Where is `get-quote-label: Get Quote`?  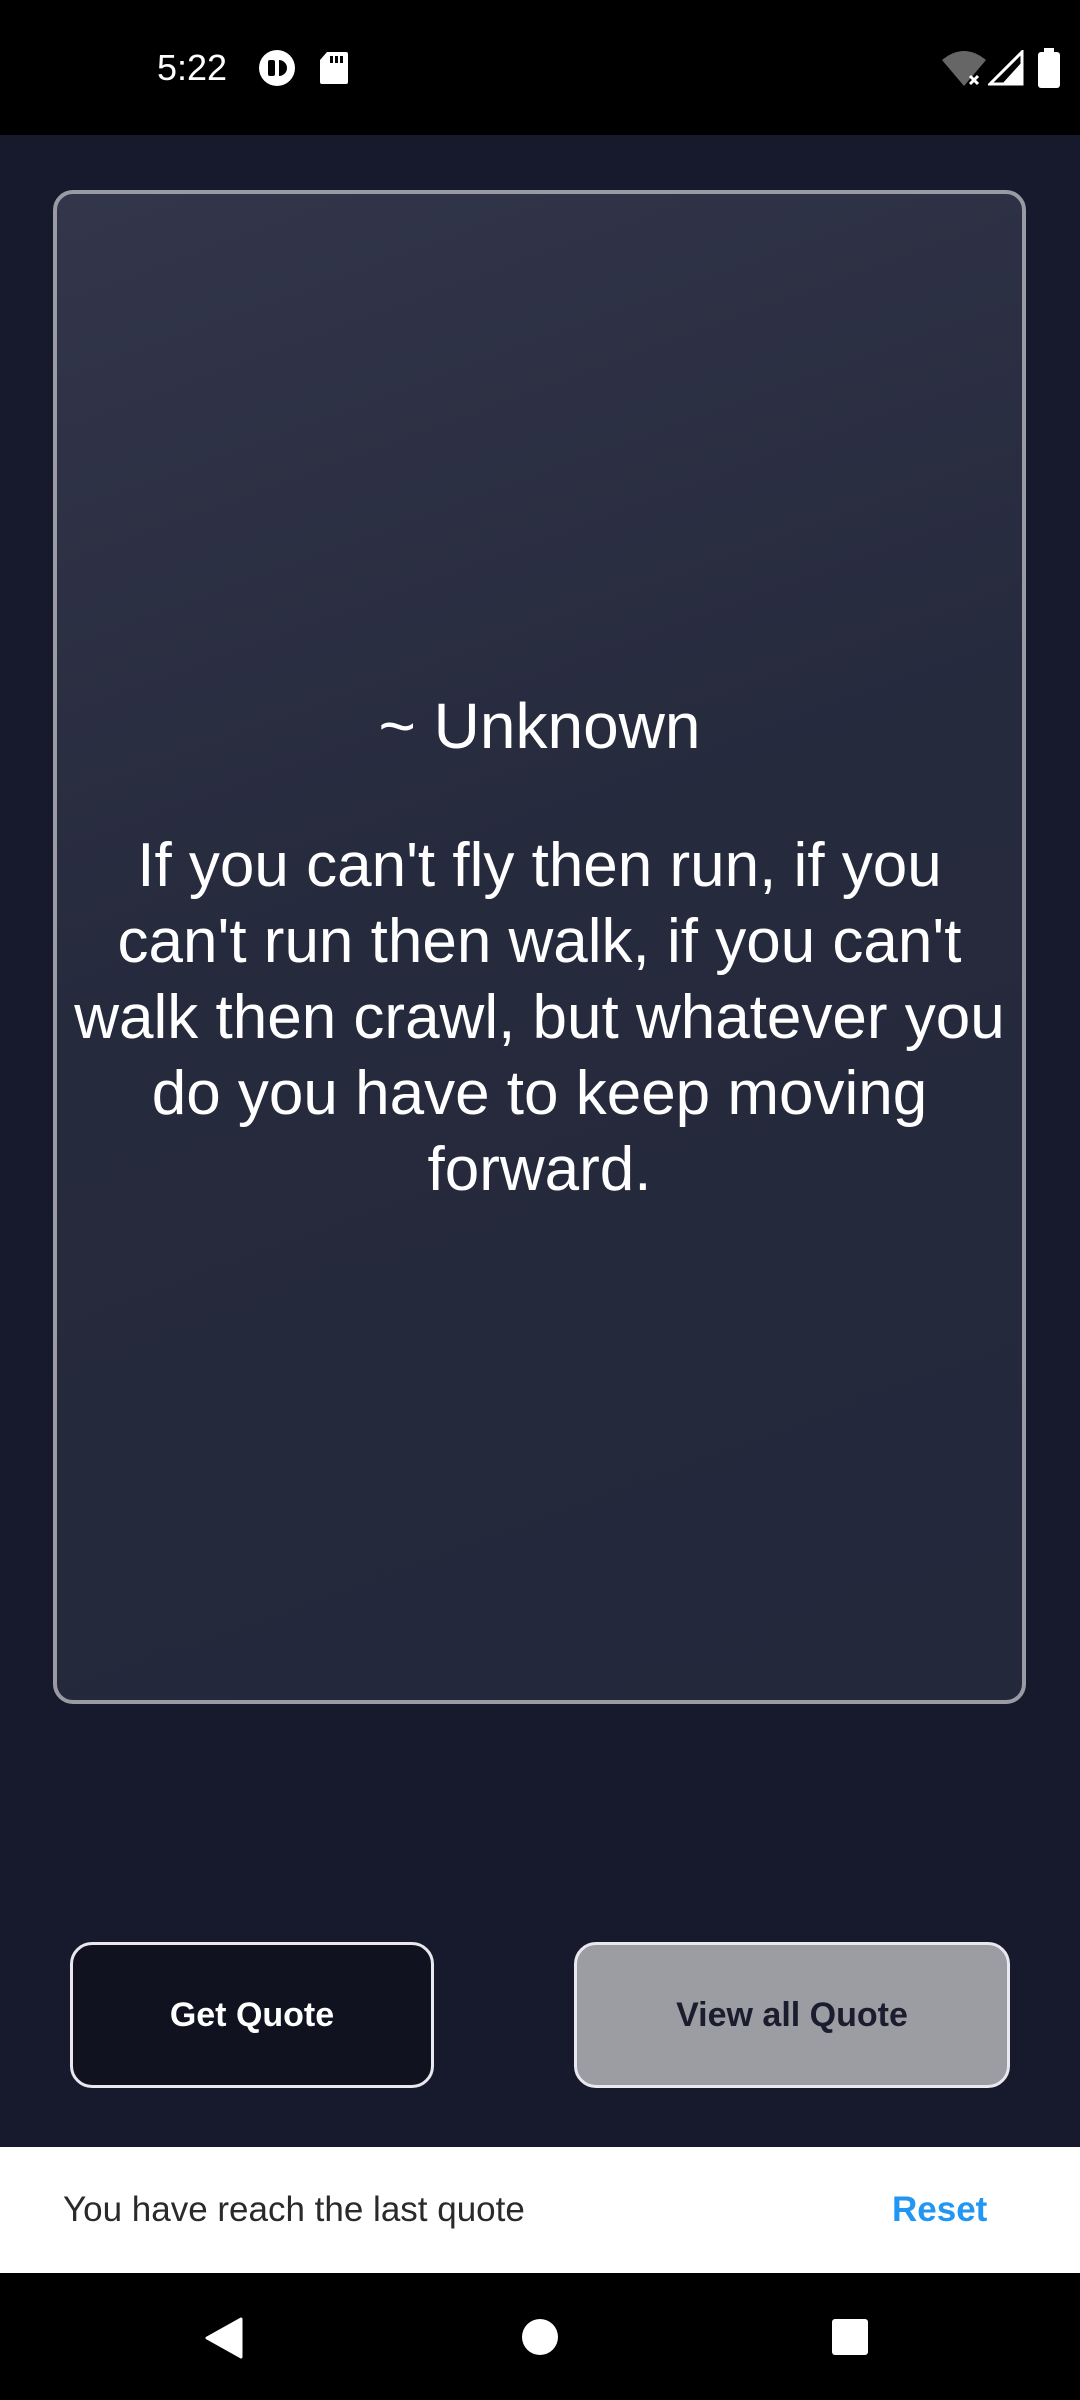 get-quote-label: Get Quote is located at coordinates (252, 2014).